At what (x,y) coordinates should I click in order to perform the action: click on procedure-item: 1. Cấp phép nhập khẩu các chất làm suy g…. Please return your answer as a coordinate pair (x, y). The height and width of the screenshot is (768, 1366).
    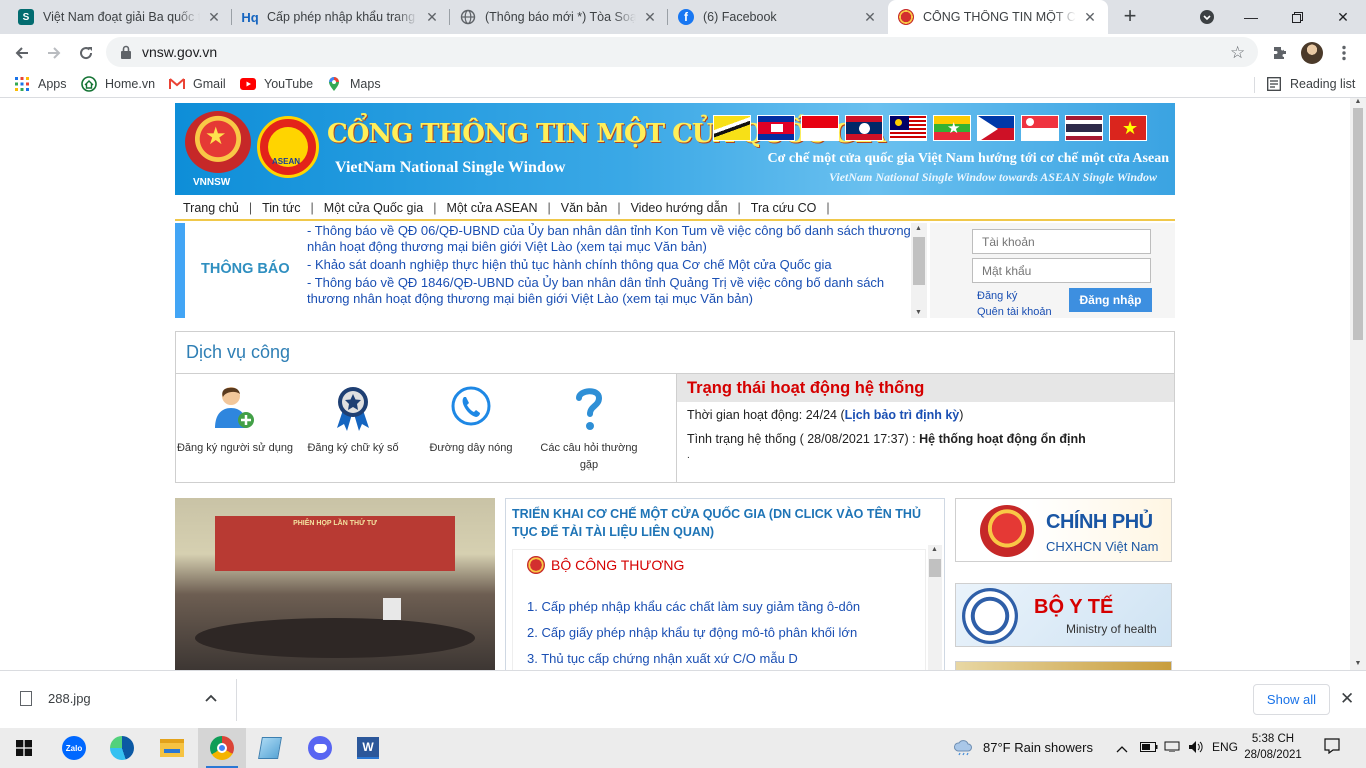
    Looking at the image, I should click on (693, 607).